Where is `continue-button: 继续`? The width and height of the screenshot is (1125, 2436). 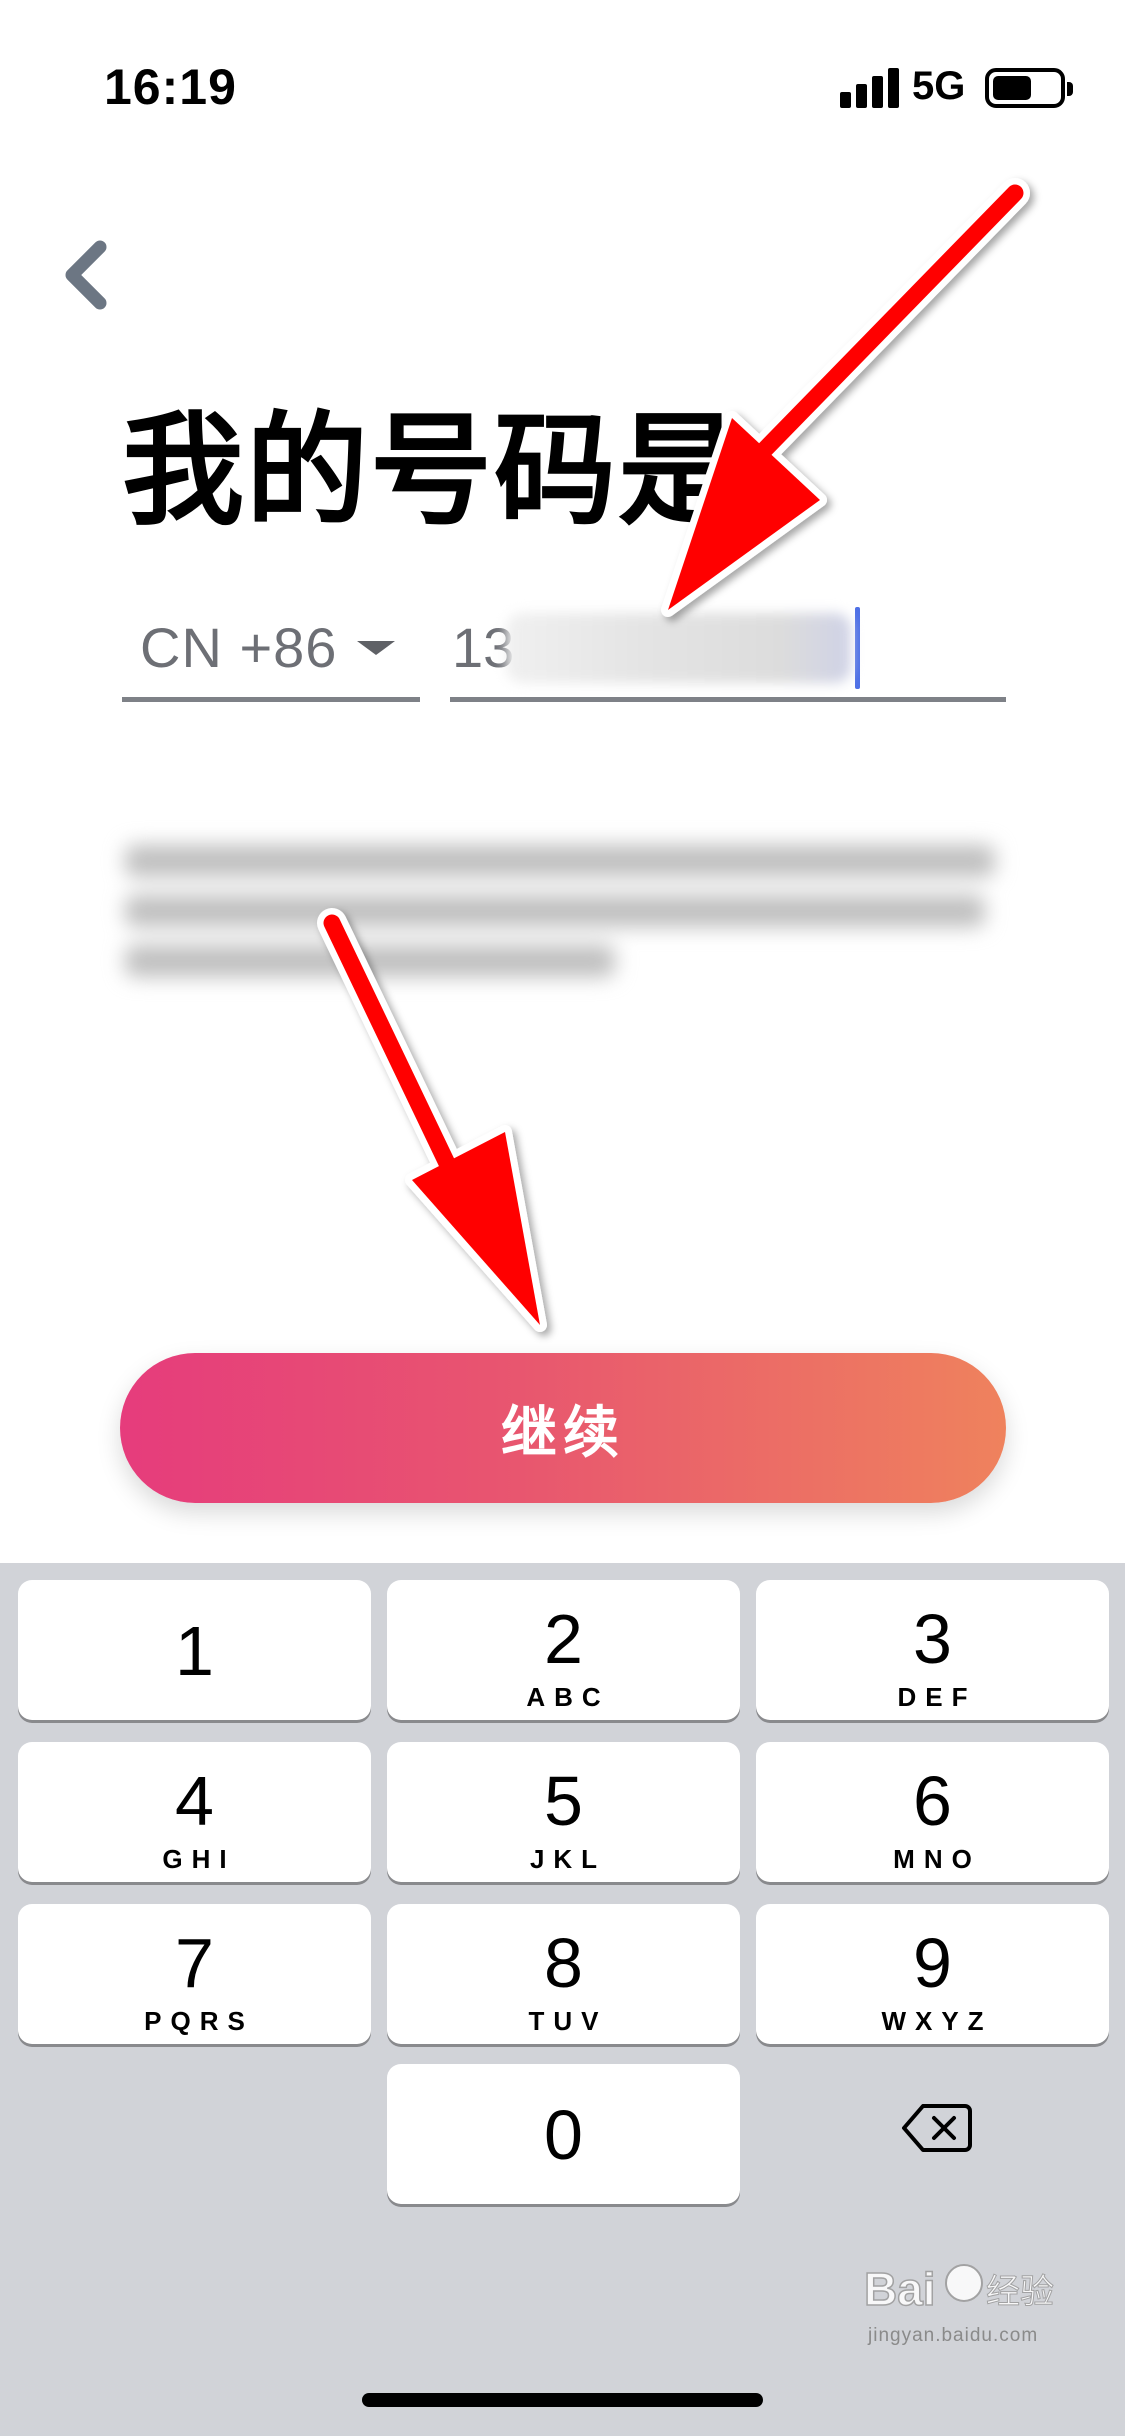
continue-button: 继续 is located at coordinates (563, 1428).